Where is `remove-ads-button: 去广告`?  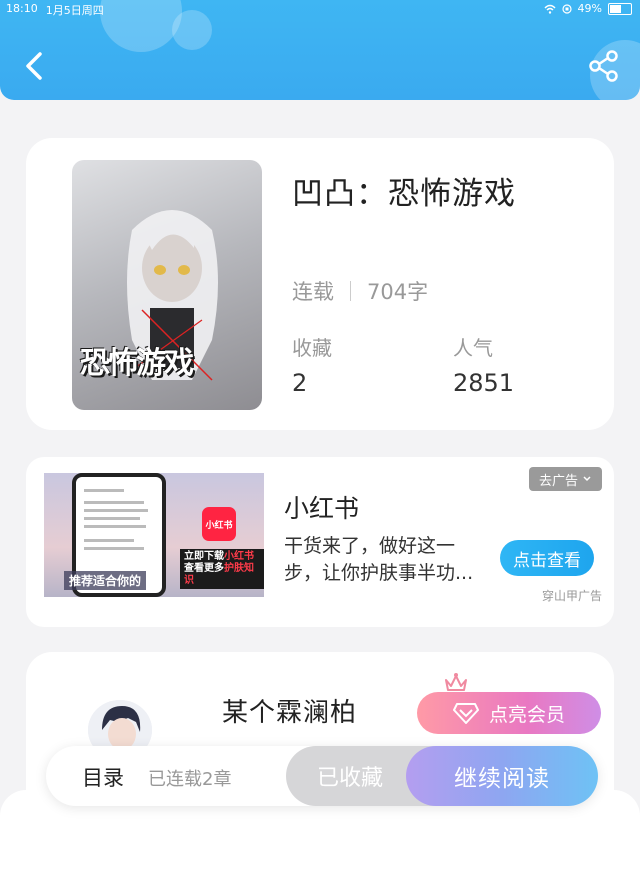
remove-ads-button: 去广告 is located at coordinates (565, 479).